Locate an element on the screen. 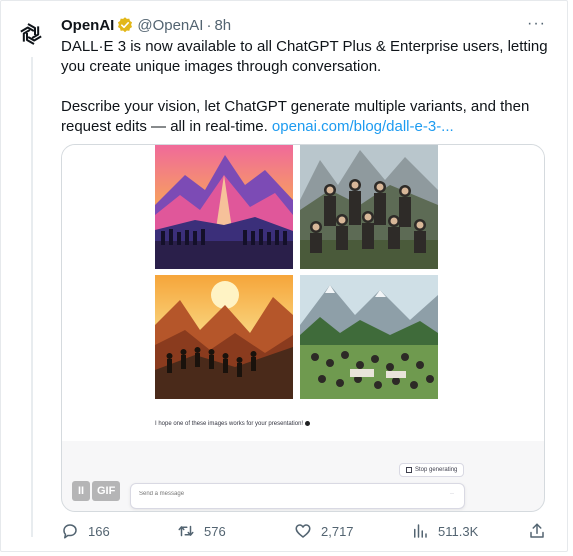 This screenshot has width=573, height=556. thread-line is located at coordinates (32, 297).